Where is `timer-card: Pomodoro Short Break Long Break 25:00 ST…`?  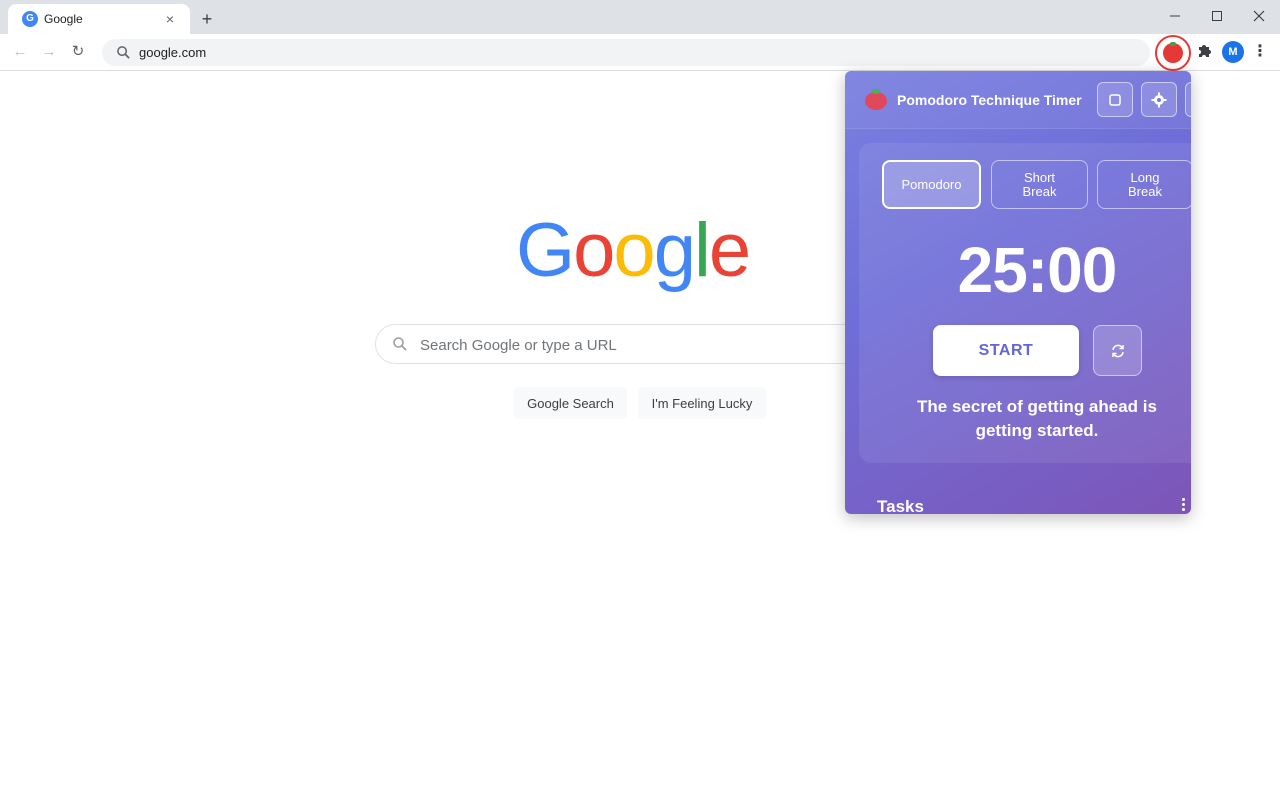
timer-card: Pomodoro Short Break Long Break 25:00 ST… is located at coordinates (1025, 303).